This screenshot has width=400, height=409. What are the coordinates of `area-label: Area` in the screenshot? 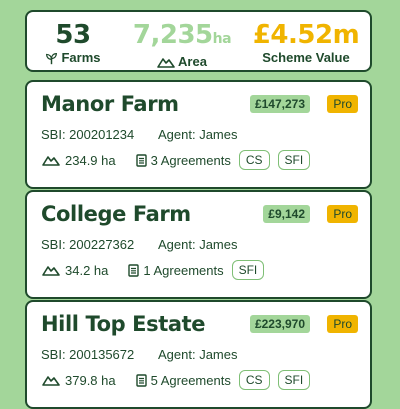 It's located at (192, 61).